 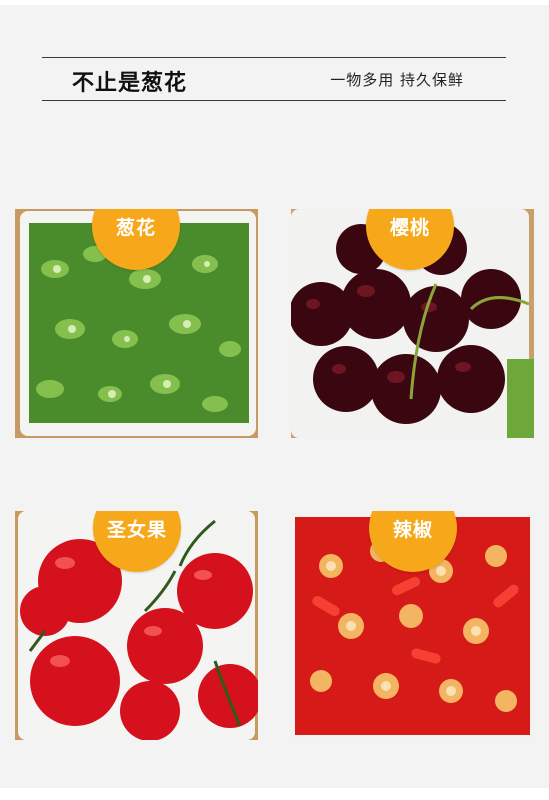 What do you see at coordinates (397, 80) in the screenshot?
I see `header-subtitle: 一物多用 持久保鲜` at bounding box center [397, 80].